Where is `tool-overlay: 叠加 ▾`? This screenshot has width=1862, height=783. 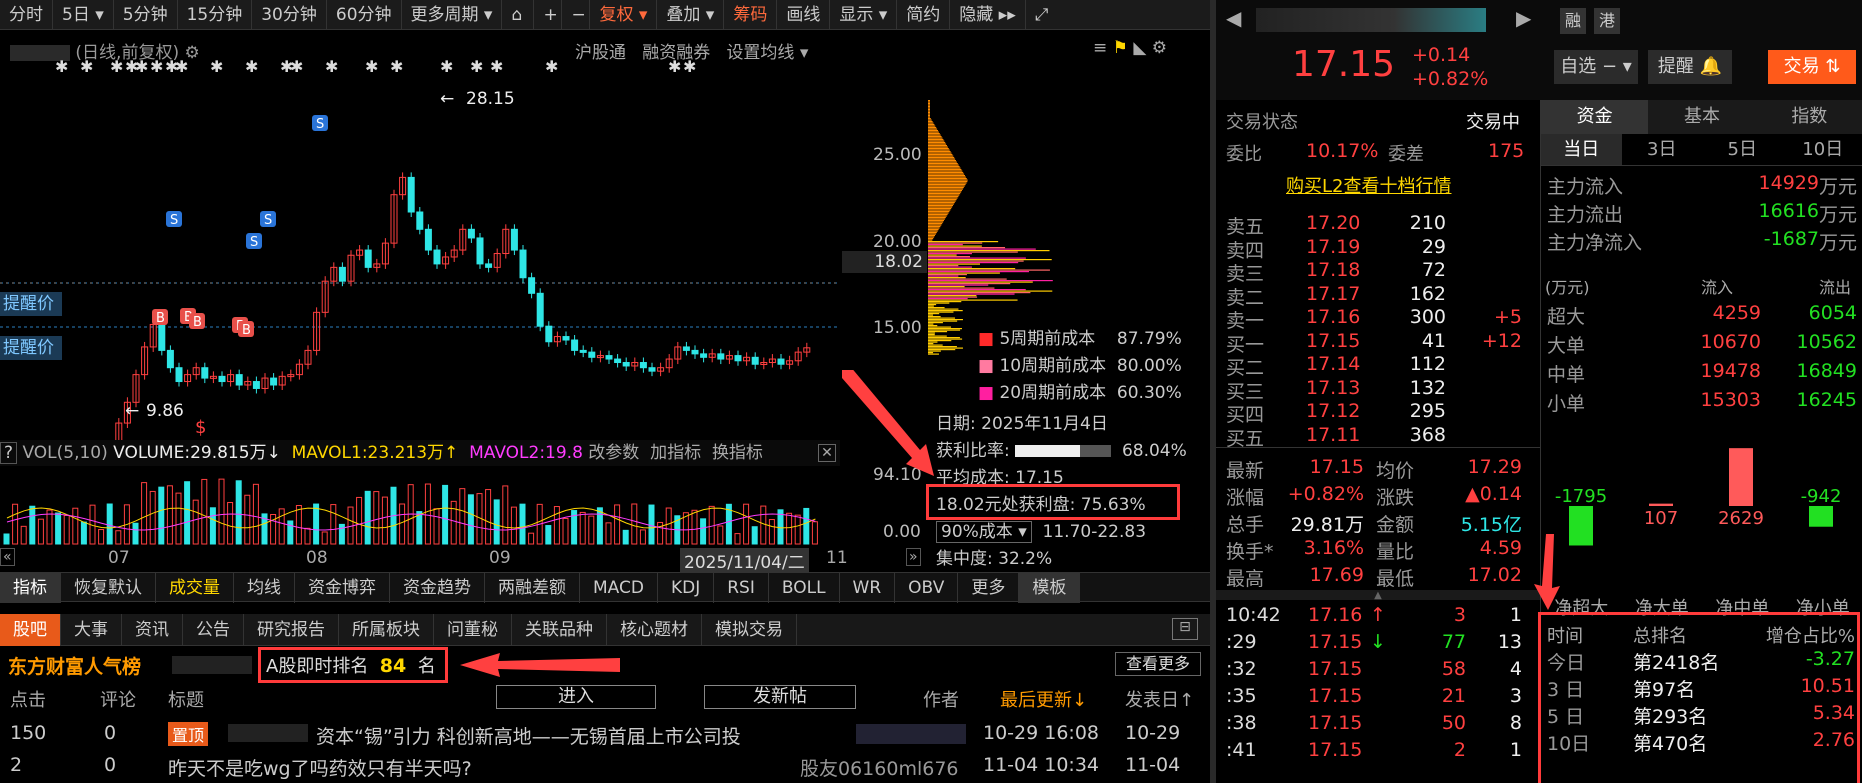
tool-overlay: 叠加 ▾ is located at coordinates (690, 15).